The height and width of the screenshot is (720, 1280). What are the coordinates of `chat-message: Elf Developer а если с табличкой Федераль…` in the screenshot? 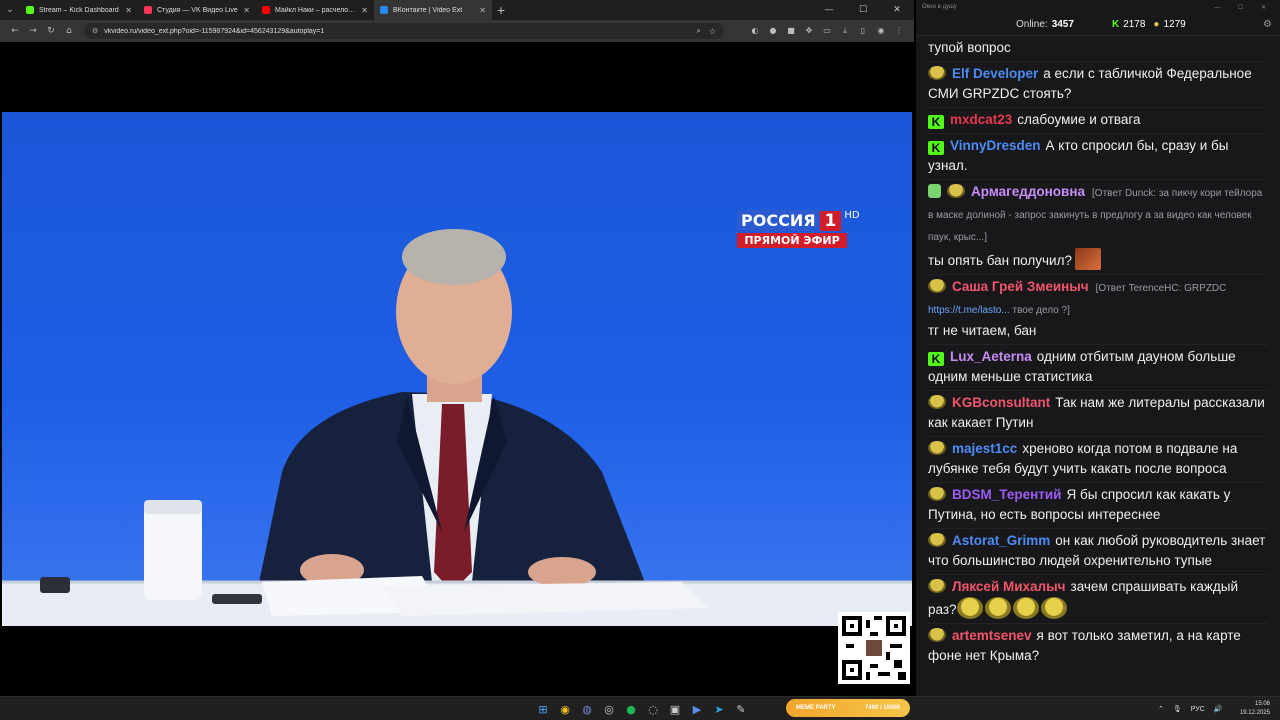 It's located at (1098, 84).